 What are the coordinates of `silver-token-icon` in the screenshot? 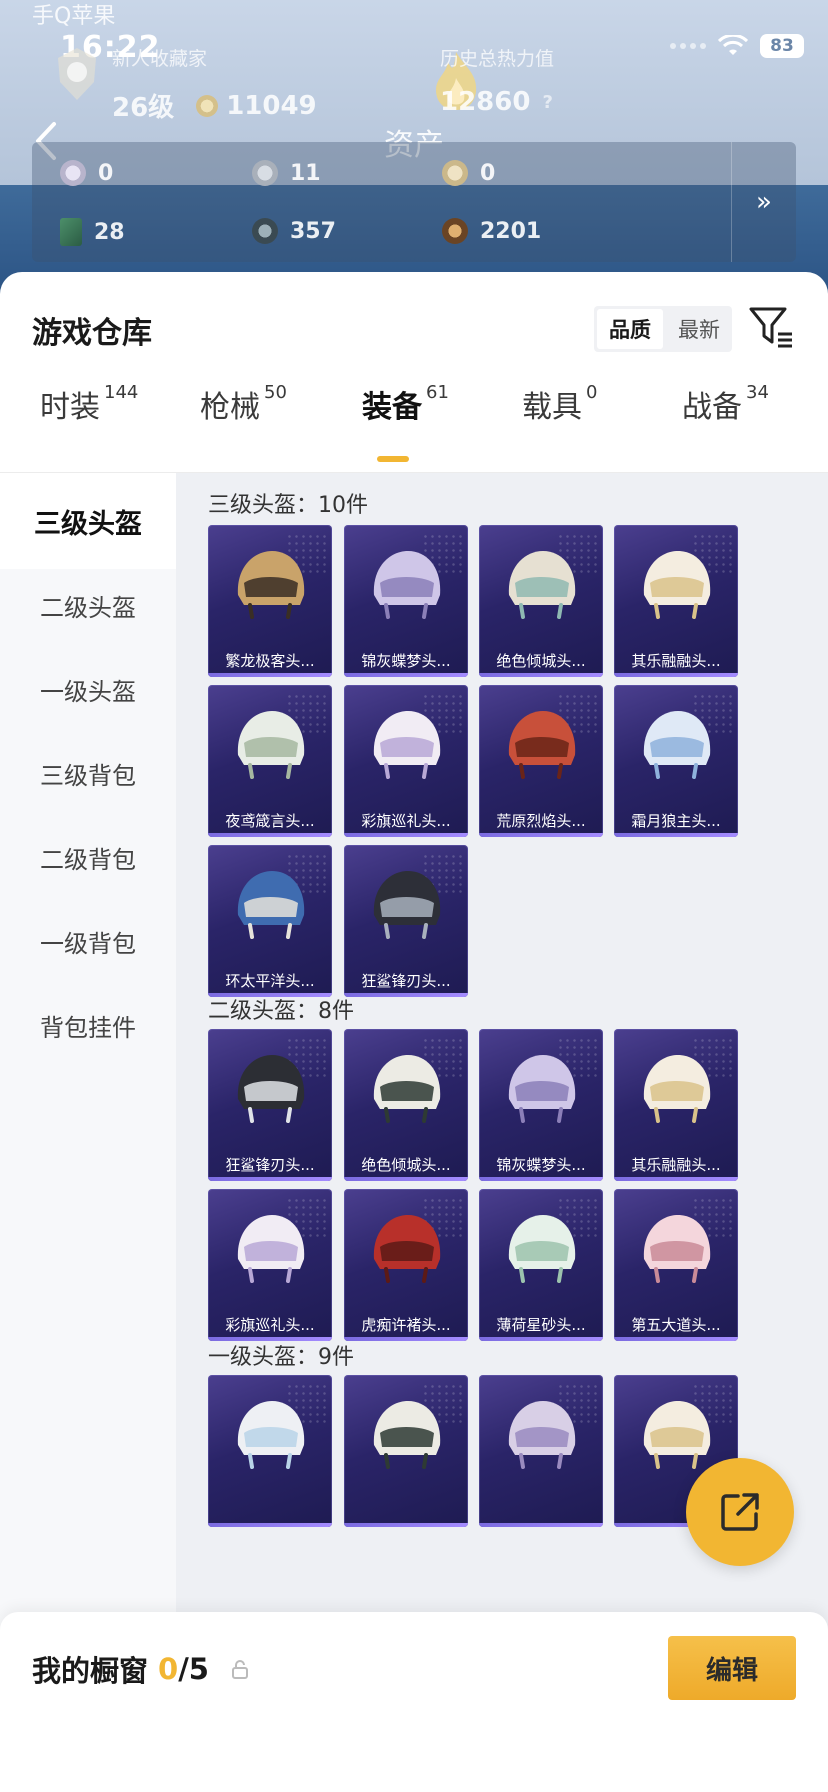 It's located at (73, 173).